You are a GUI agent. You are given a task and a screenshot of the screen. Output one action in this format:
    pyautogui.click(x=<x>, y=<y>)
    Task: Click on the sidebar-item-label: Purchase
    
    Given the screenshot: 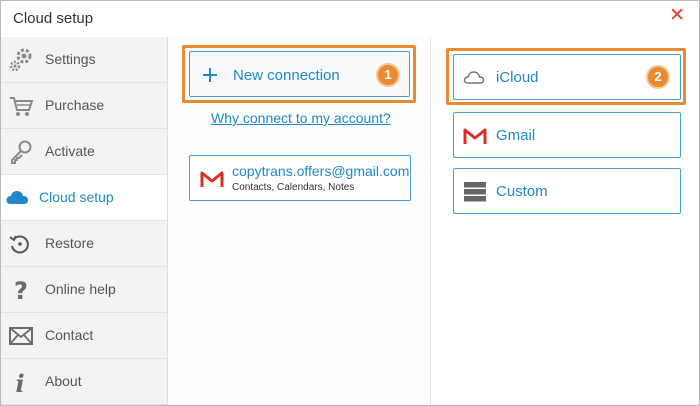 What is the action you would take?
    pyautogui.click(x=75, y=105)
    